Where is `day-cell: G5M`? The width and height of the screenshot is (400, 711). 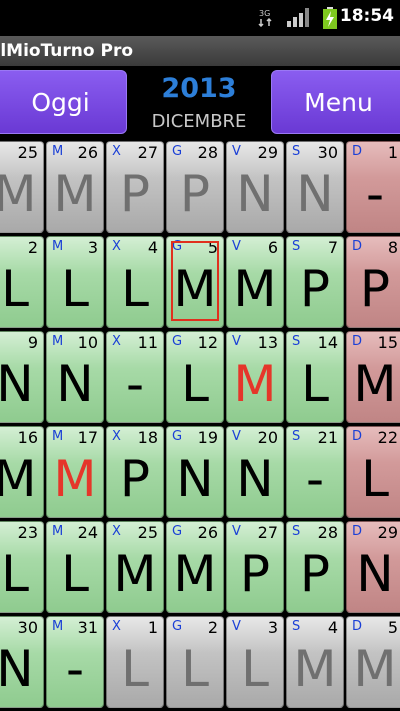
day-cell: G5M is located at coordinates (195, 282).